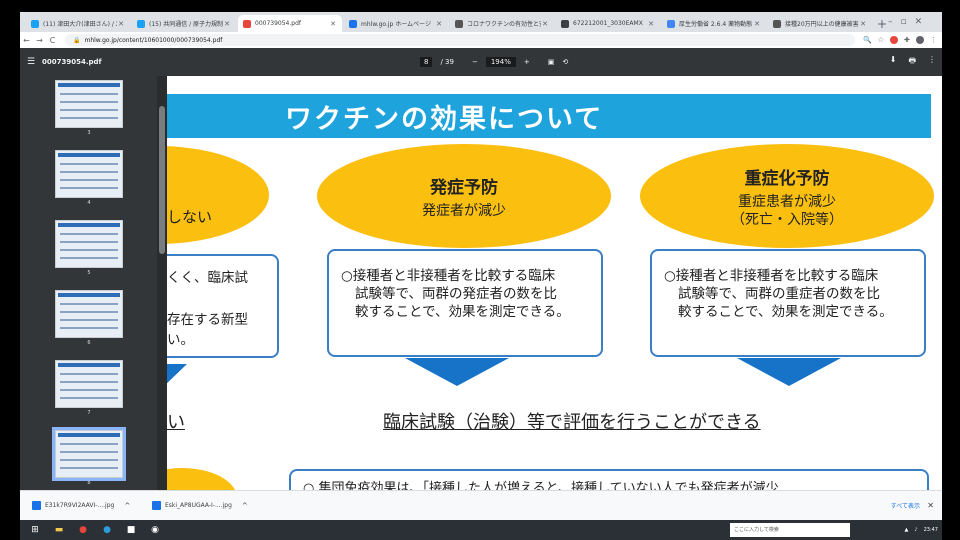  Describe the element at coordinates (86, 505) in the screenshot. I see `download-item-1: E31k7R9VI2AAVI-....jpg ^` at that location.